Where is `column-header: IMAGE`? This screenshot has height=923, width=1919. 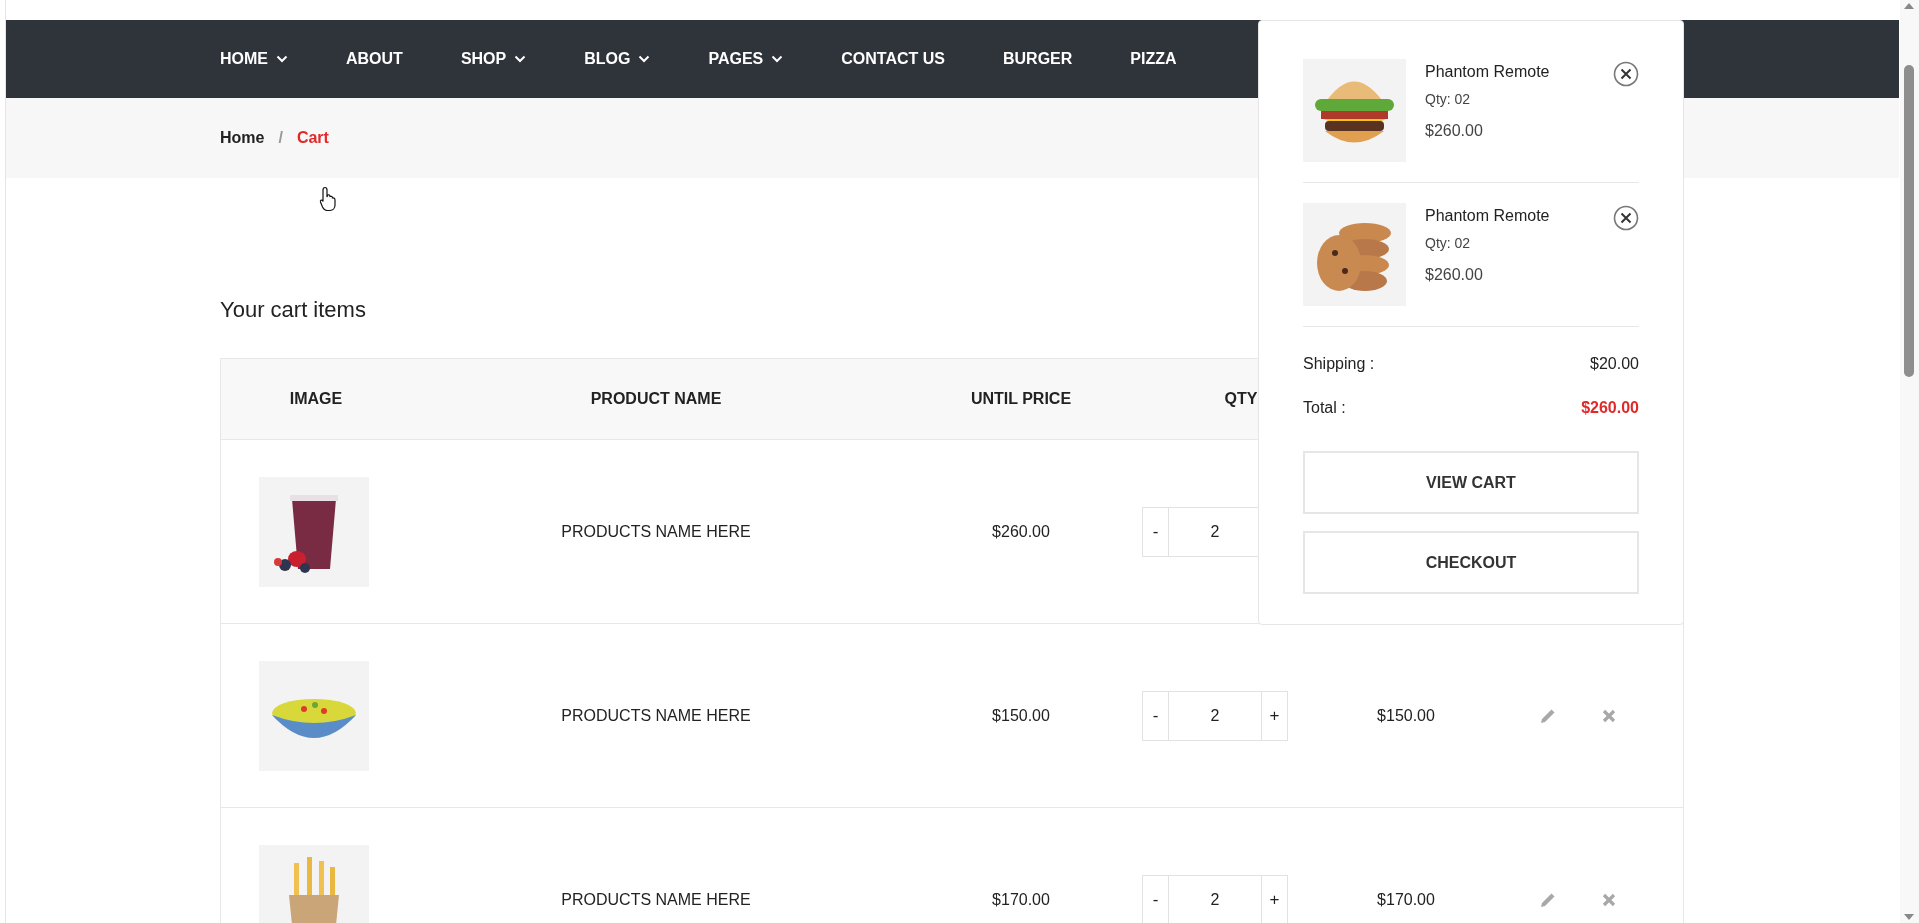 column-header: IMAGE is located at coordinates (316, 399).